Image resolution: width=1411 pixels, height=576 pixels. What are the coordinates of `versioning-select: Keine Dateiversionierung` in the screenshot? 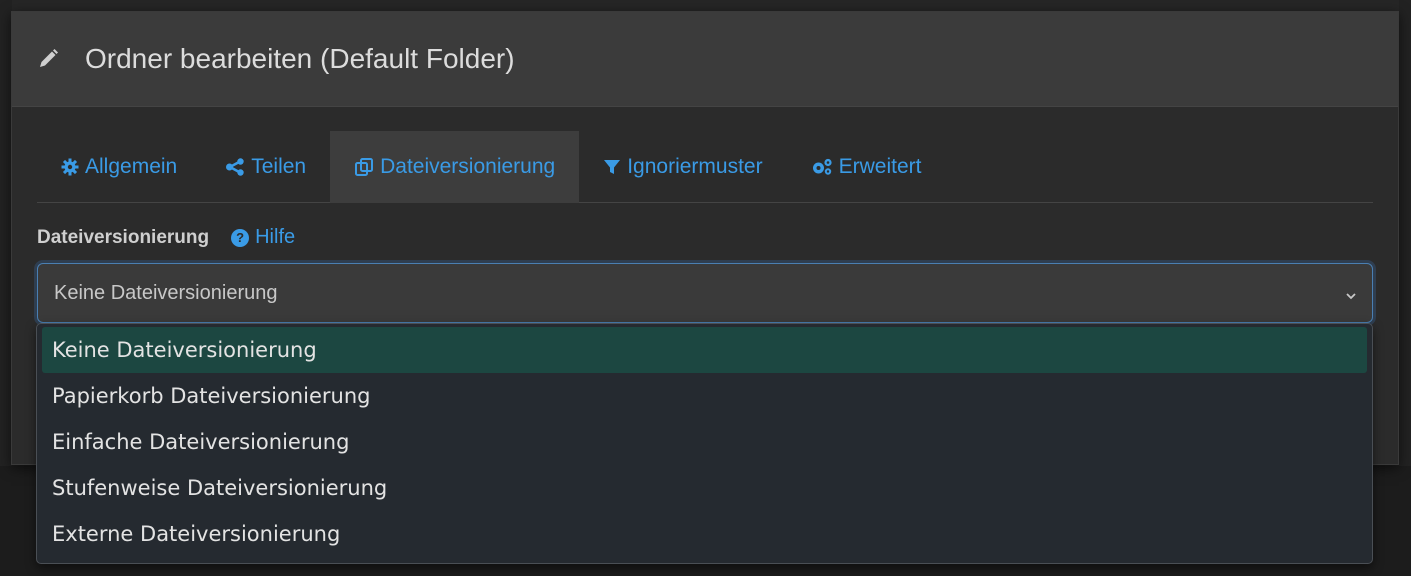 It's located at (705, 293).